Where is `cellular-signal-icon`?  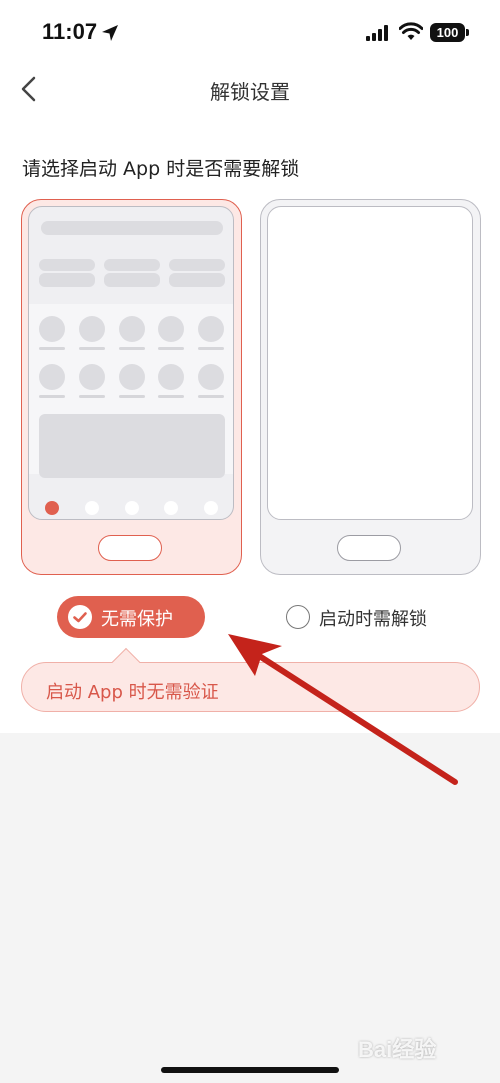 cellular-signal-icon is located at coordinates (377, 33).